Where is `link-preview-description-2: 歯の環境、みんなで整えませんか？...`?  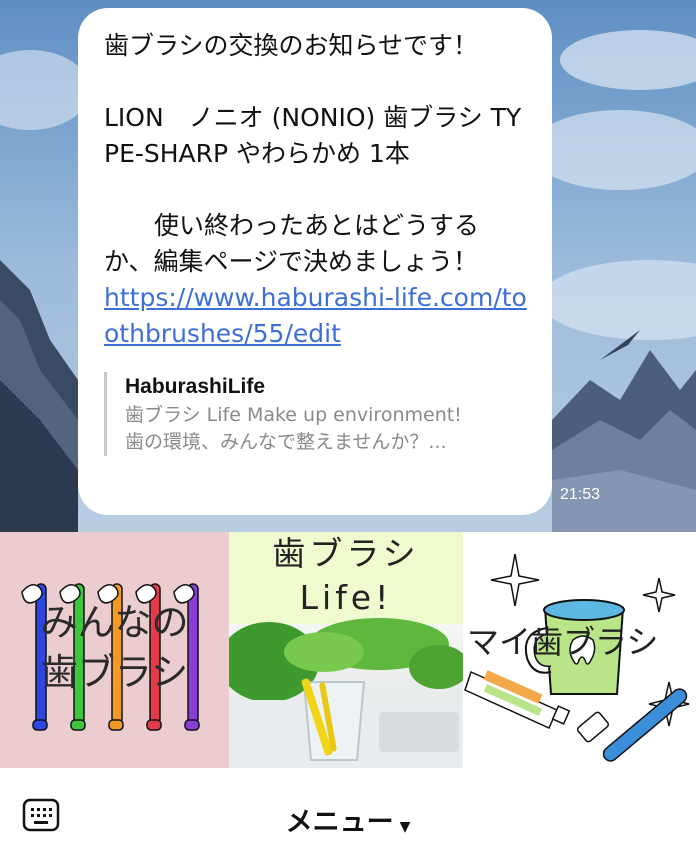
link-preview-description-2: 歯の環境、みんなで整えませんか？... is located at coordinates (286, 442).